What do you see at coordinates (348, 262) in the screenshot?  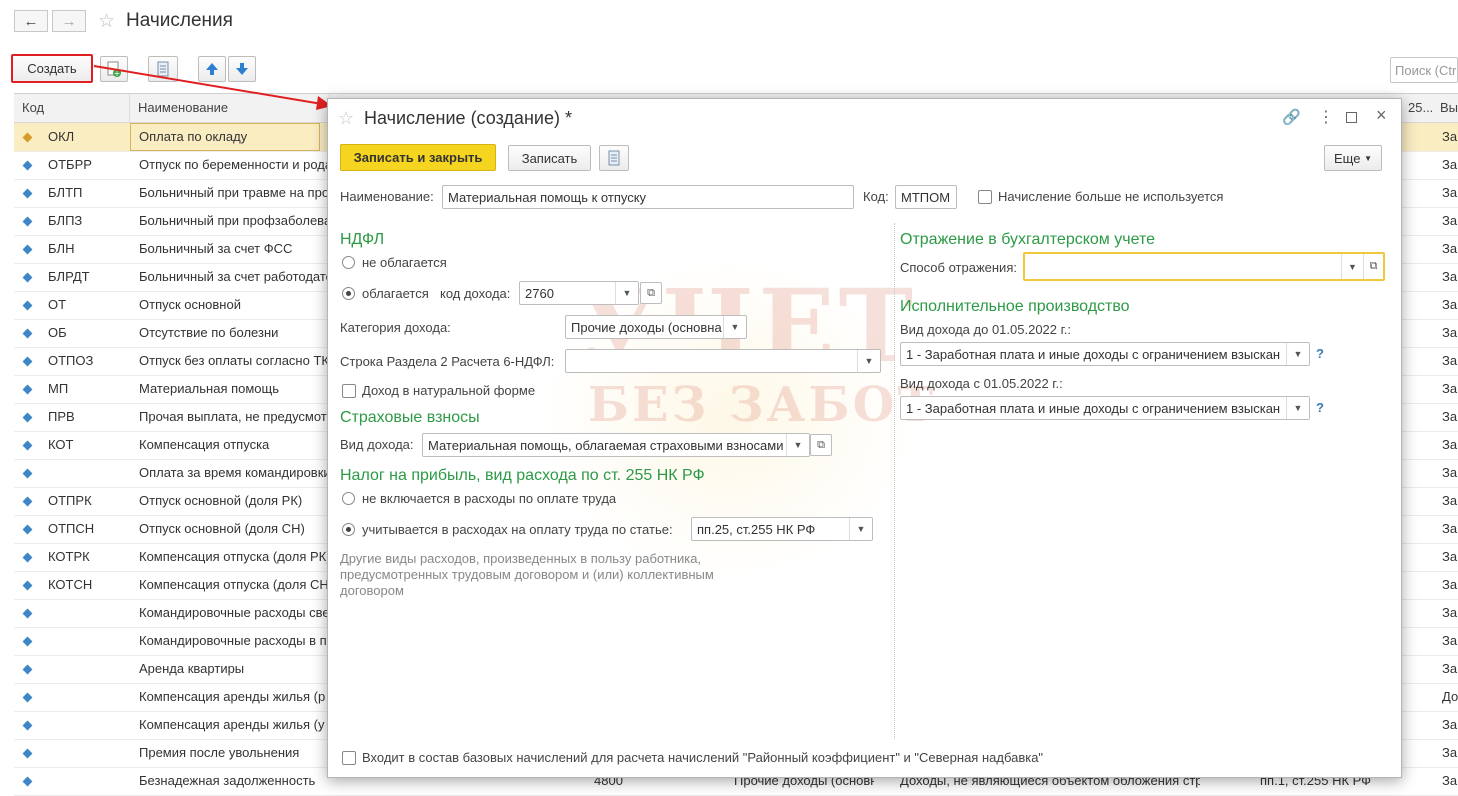 I see `ndfl-not-taxed-radio` at bounding box center [348, 262].